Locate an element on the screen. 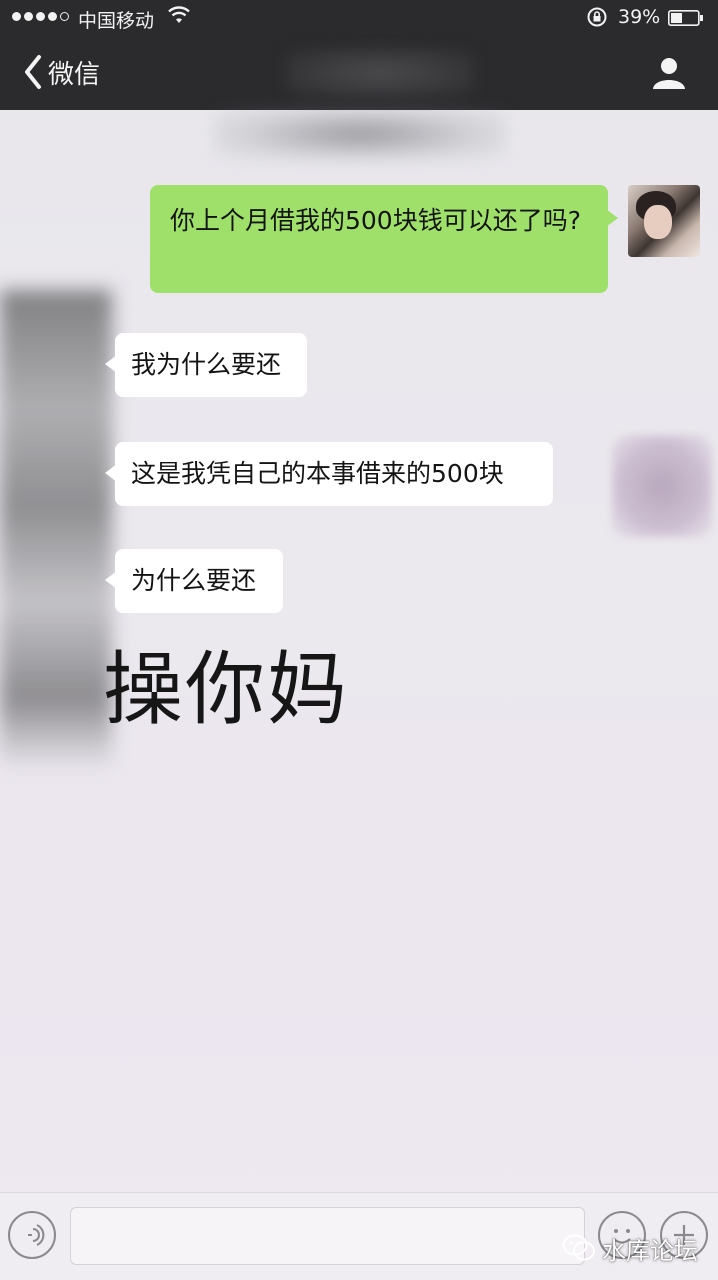  message-input is located at coordinates (327, 1236).